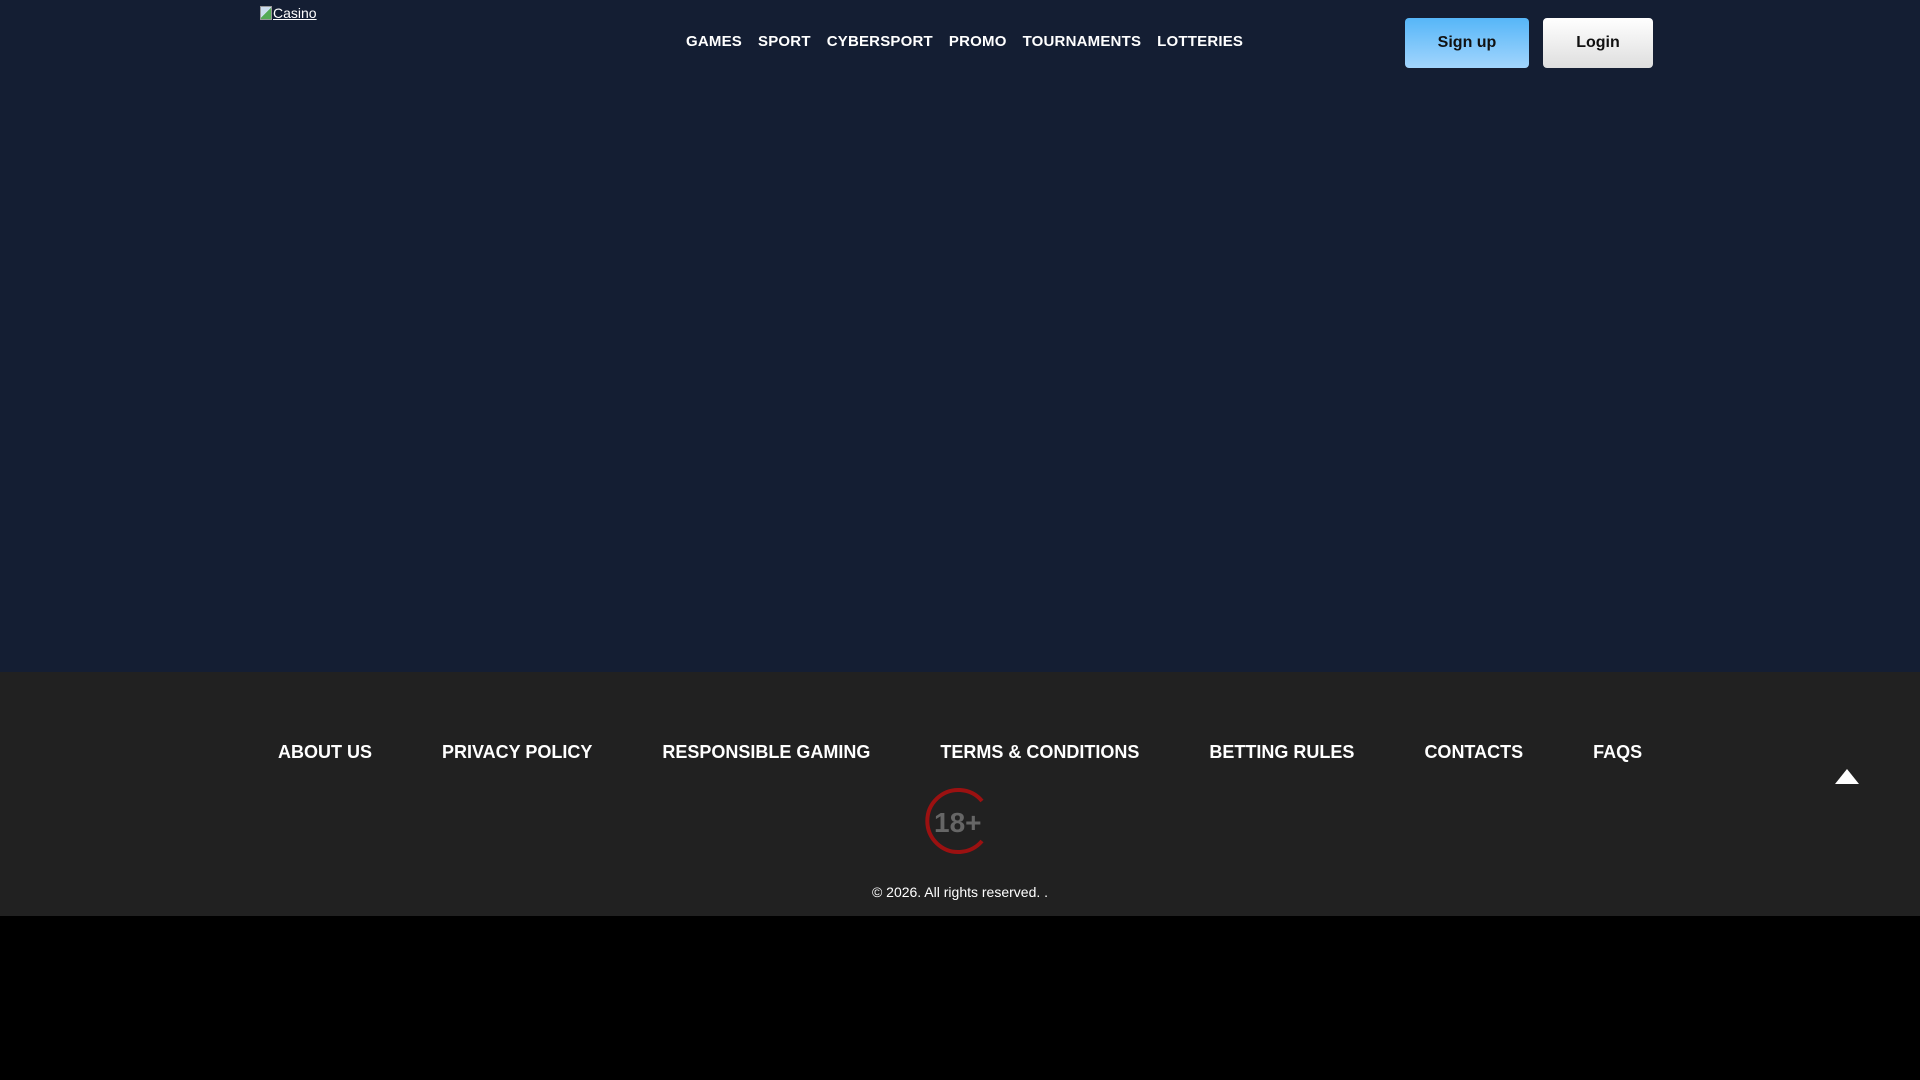 The image size is (1920, 1080). Describe the element at coordinates (295, 13) in the screenshot. I see `logo-alt-text: Casino` at that location.